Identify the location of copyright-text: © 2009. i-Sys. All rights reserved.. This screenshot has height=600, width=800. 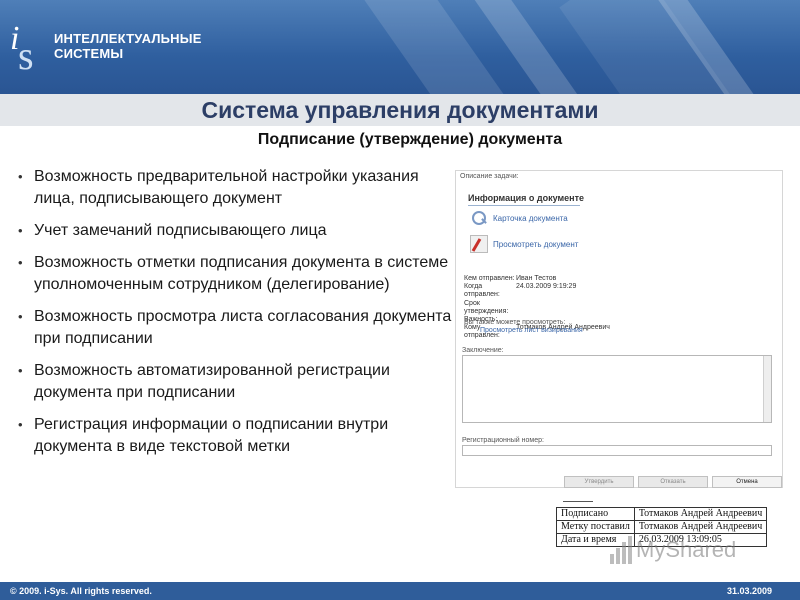
(81, 591).